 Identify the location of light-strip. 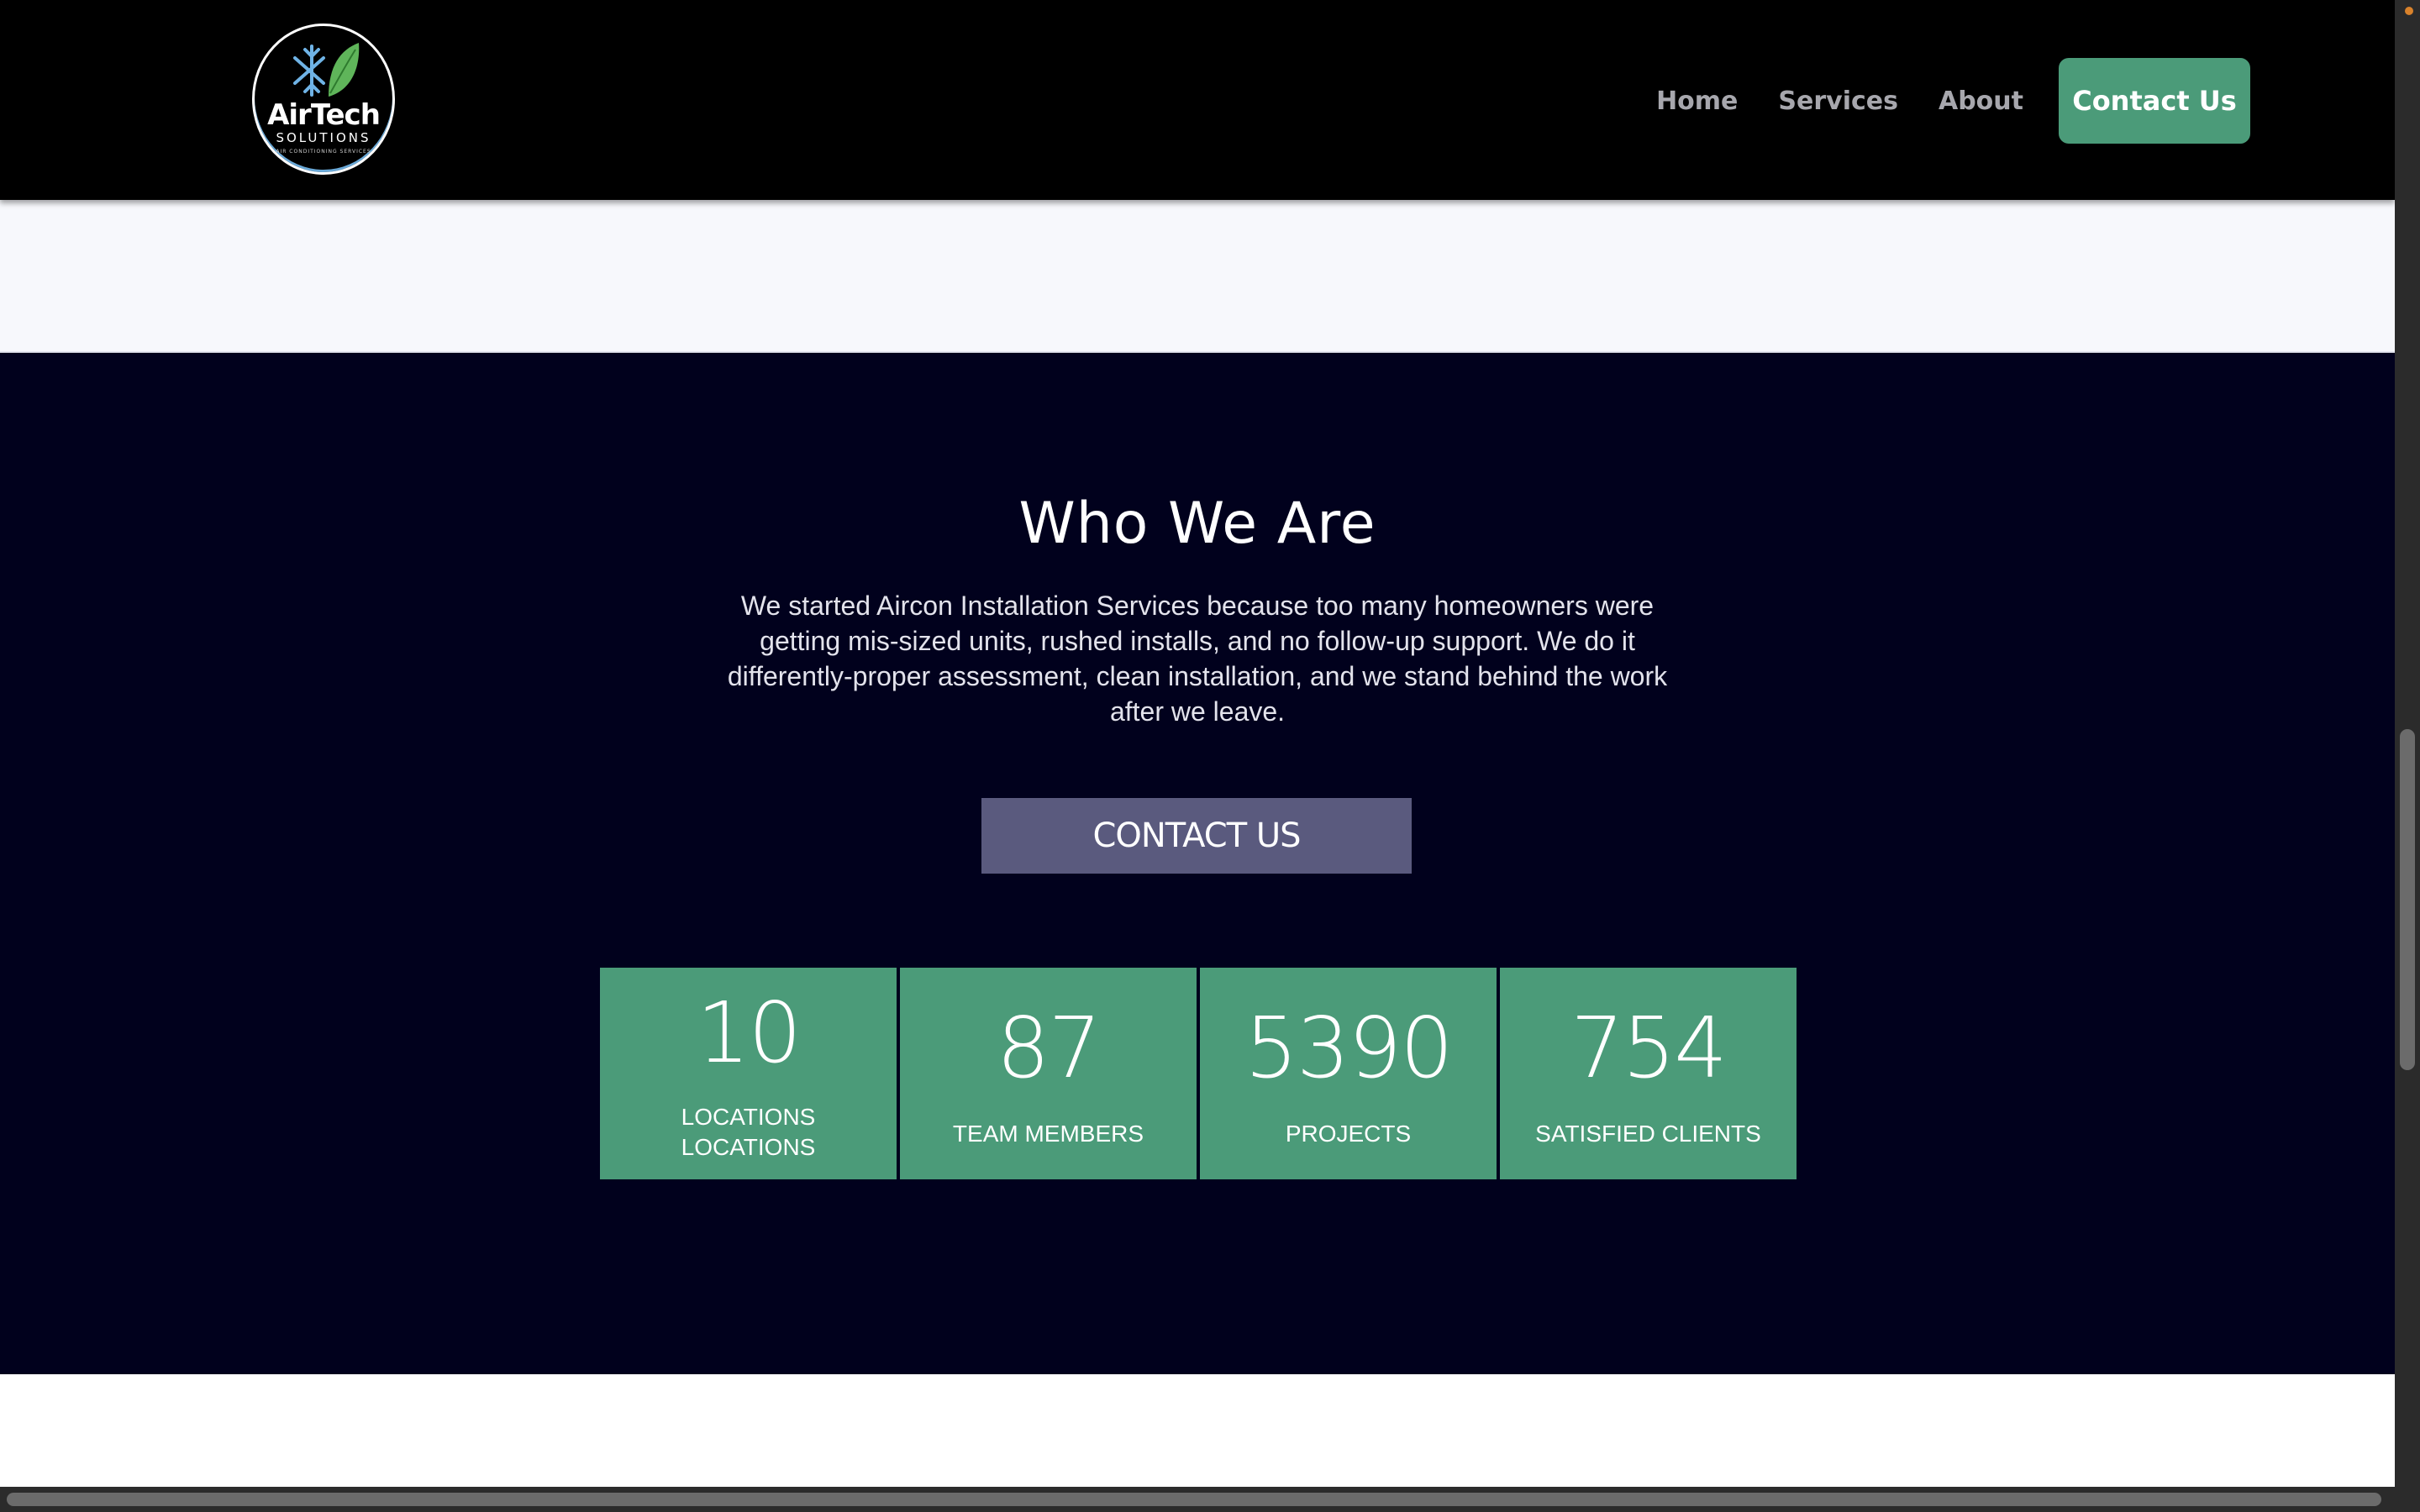
(1197, 276).